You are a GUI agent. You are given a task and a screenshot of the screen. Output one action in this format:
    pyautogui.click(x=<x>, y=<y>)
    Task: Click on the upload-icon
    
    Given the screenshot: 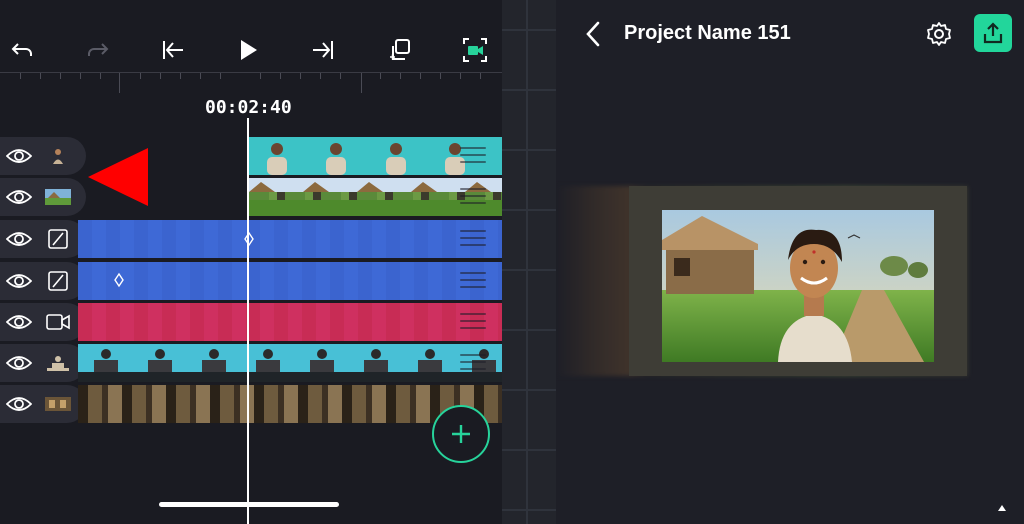 What is the action you would take?
    pyautogui.click(x=993, y=33)
    